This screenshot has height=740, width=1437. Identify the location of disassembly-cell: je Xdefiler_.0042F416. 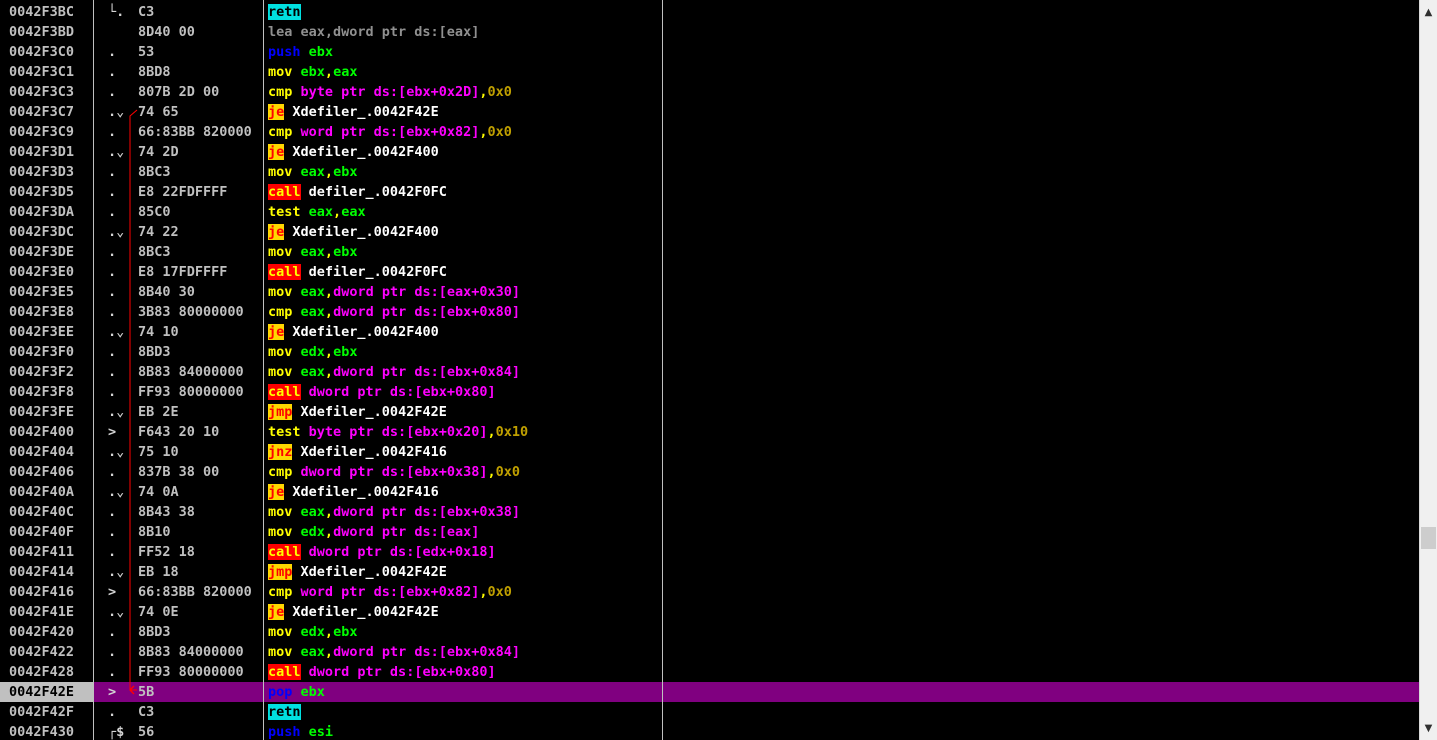
(463, 492).